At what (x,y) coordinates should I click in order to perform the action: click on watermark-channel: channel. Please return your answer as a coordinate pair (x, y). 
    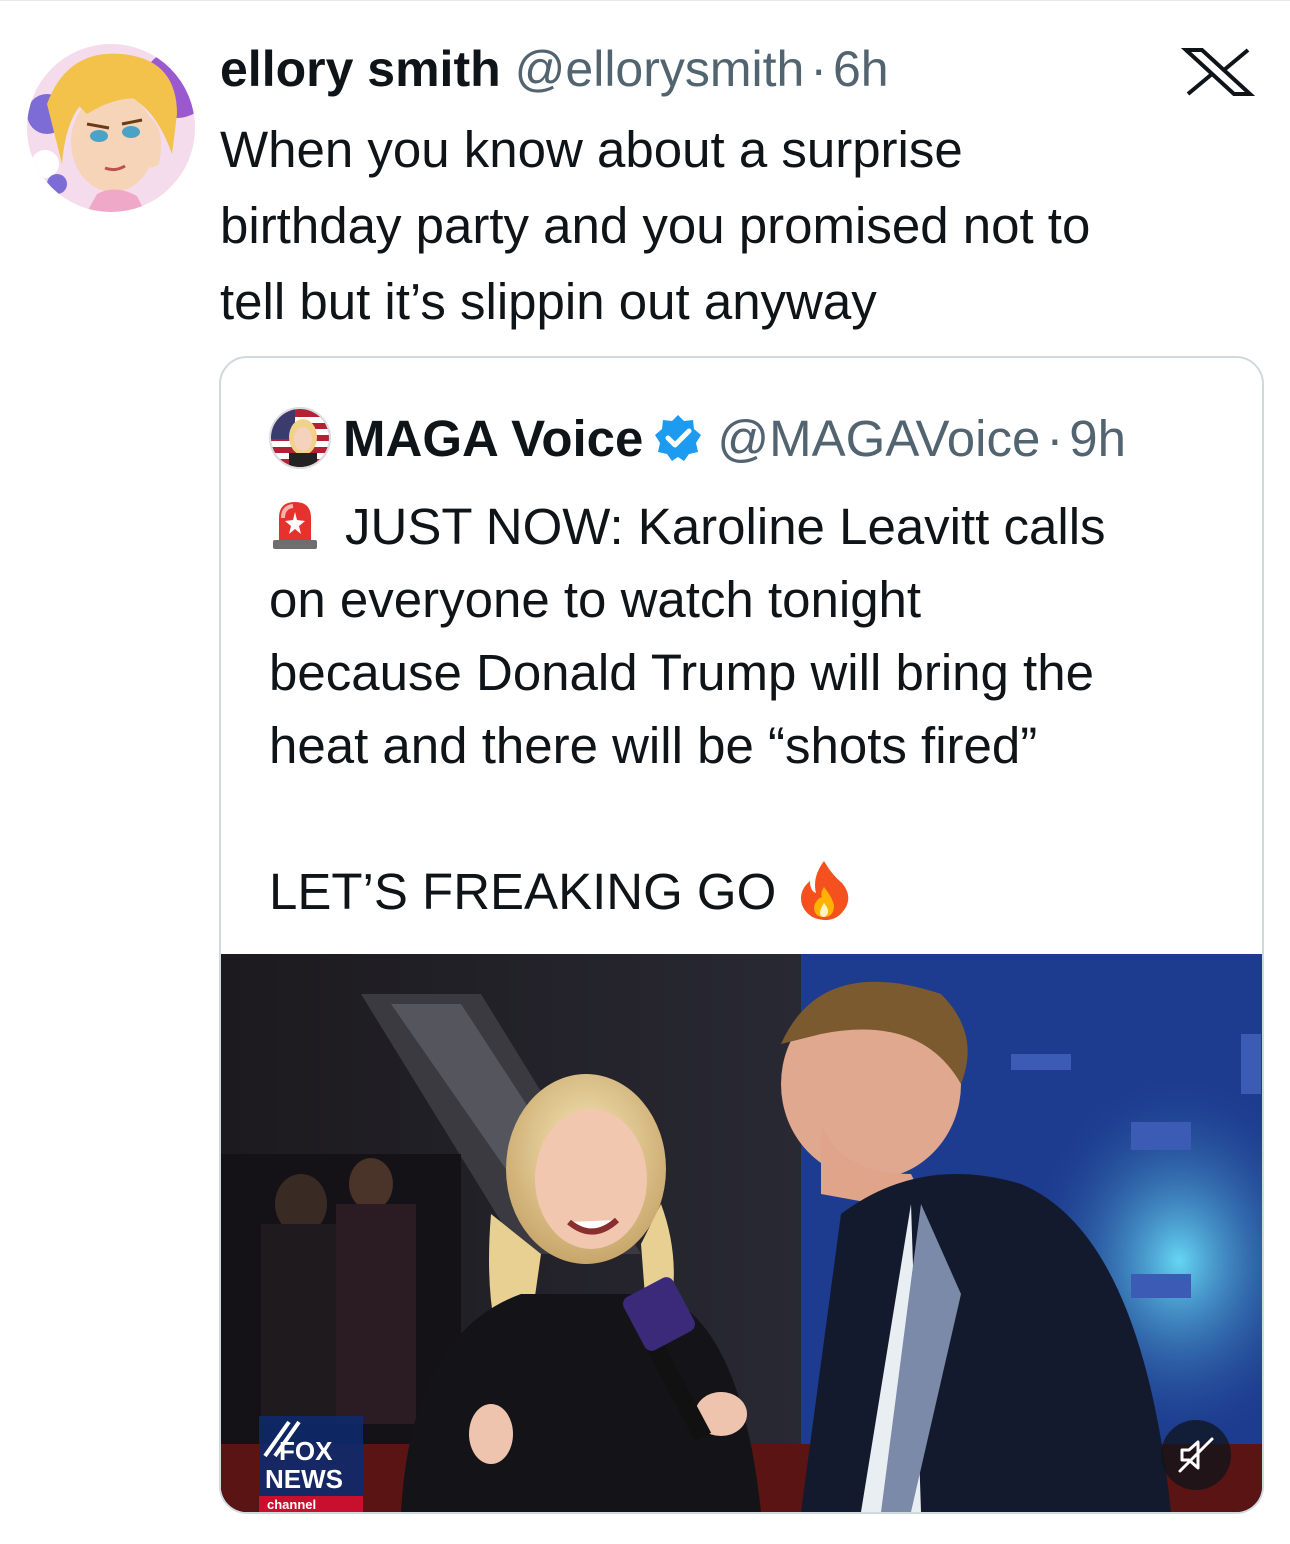
    Looking at the image, I should click on (291, 1504).